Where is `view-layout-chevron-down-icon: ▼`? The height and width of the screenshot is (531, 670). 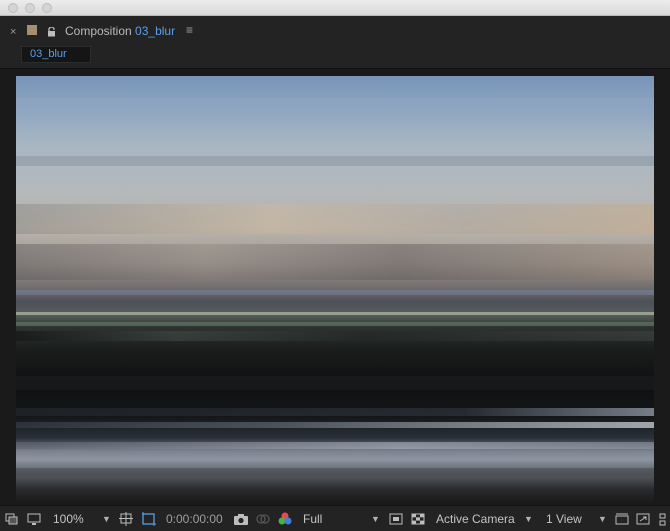 view-layout-chevron-down-icon: ▼ is located at coordinates (602, 519).